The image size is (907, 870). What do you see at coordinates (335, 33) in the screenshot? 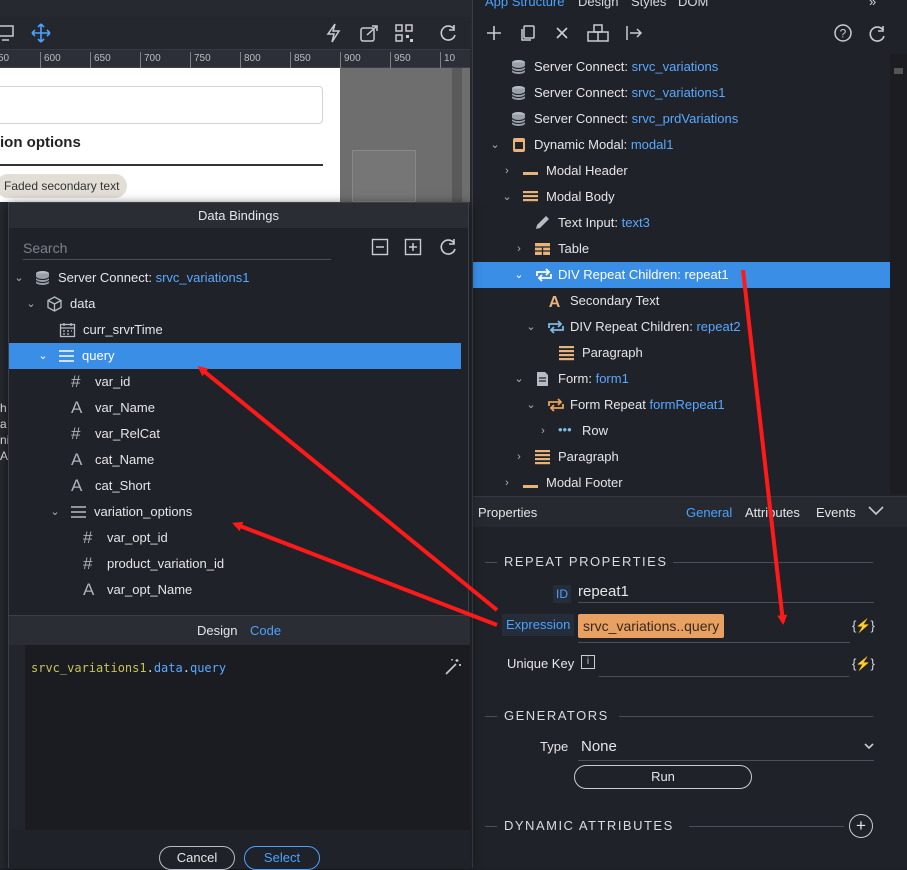
I see `lightning-icon` at bounding box center [335, 33].